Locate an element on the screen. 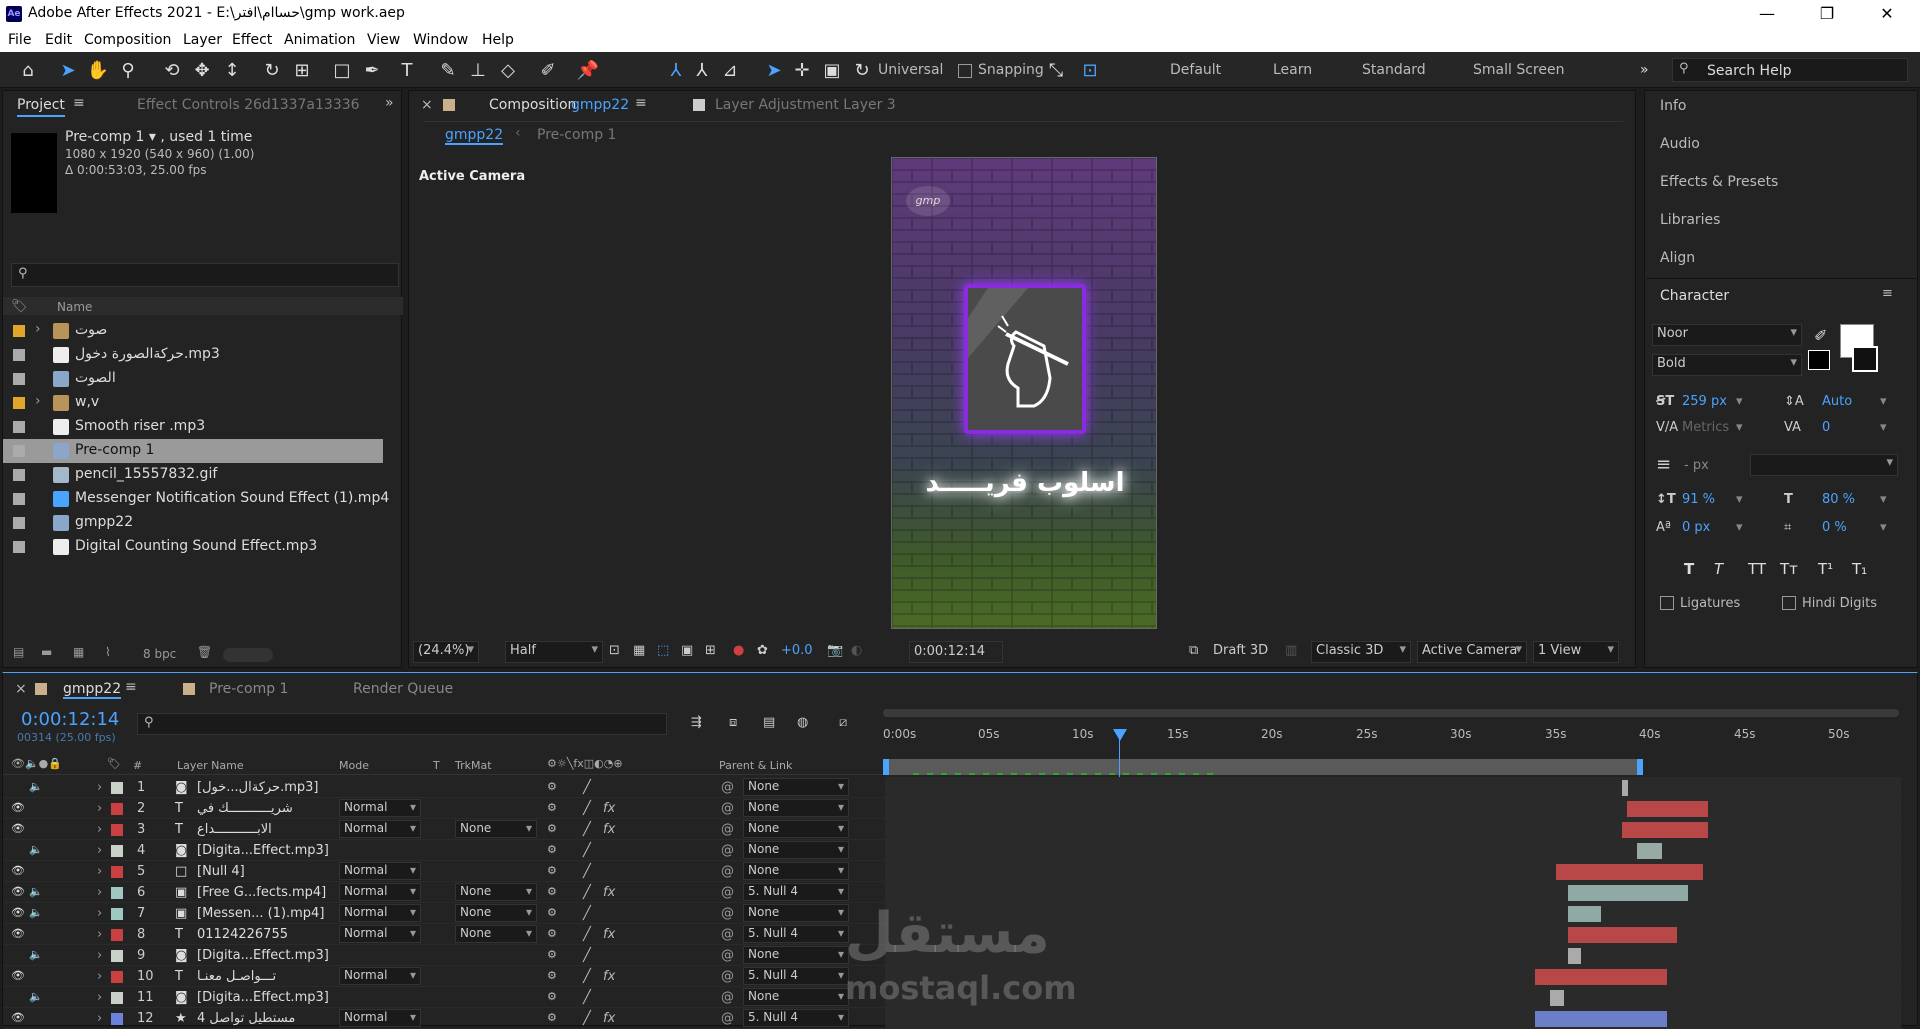 Image resolution: width=1920 pixels, height=1029 pixels. timeline-current-time: 0:00:12:14 is located at coordinates (70, 719).